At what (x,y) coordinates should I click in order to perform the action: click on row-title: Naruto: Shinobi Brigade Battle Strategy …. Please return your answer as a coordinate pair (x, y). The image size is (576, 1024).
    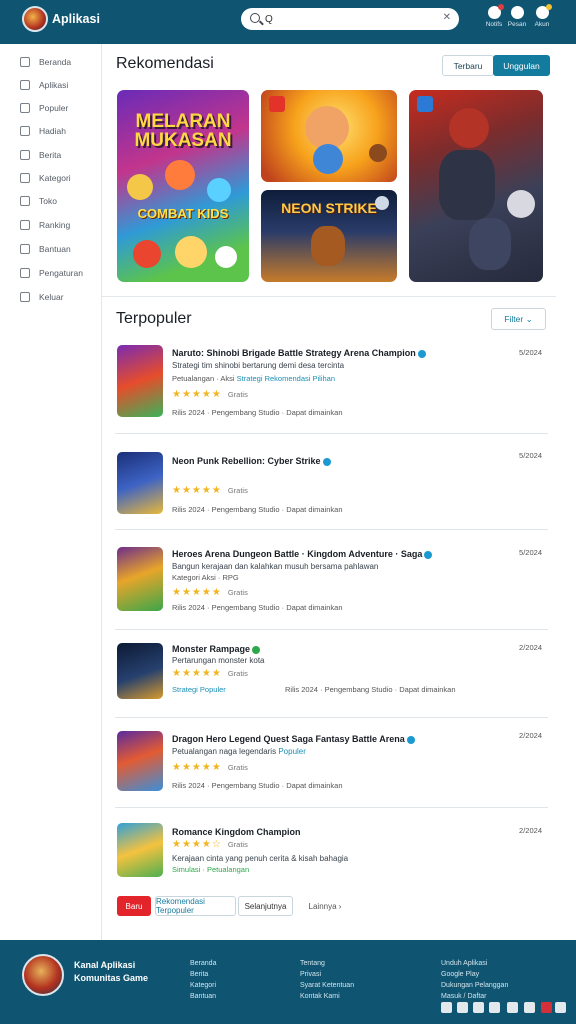
    Looking at the image, I should click on (299, 353).